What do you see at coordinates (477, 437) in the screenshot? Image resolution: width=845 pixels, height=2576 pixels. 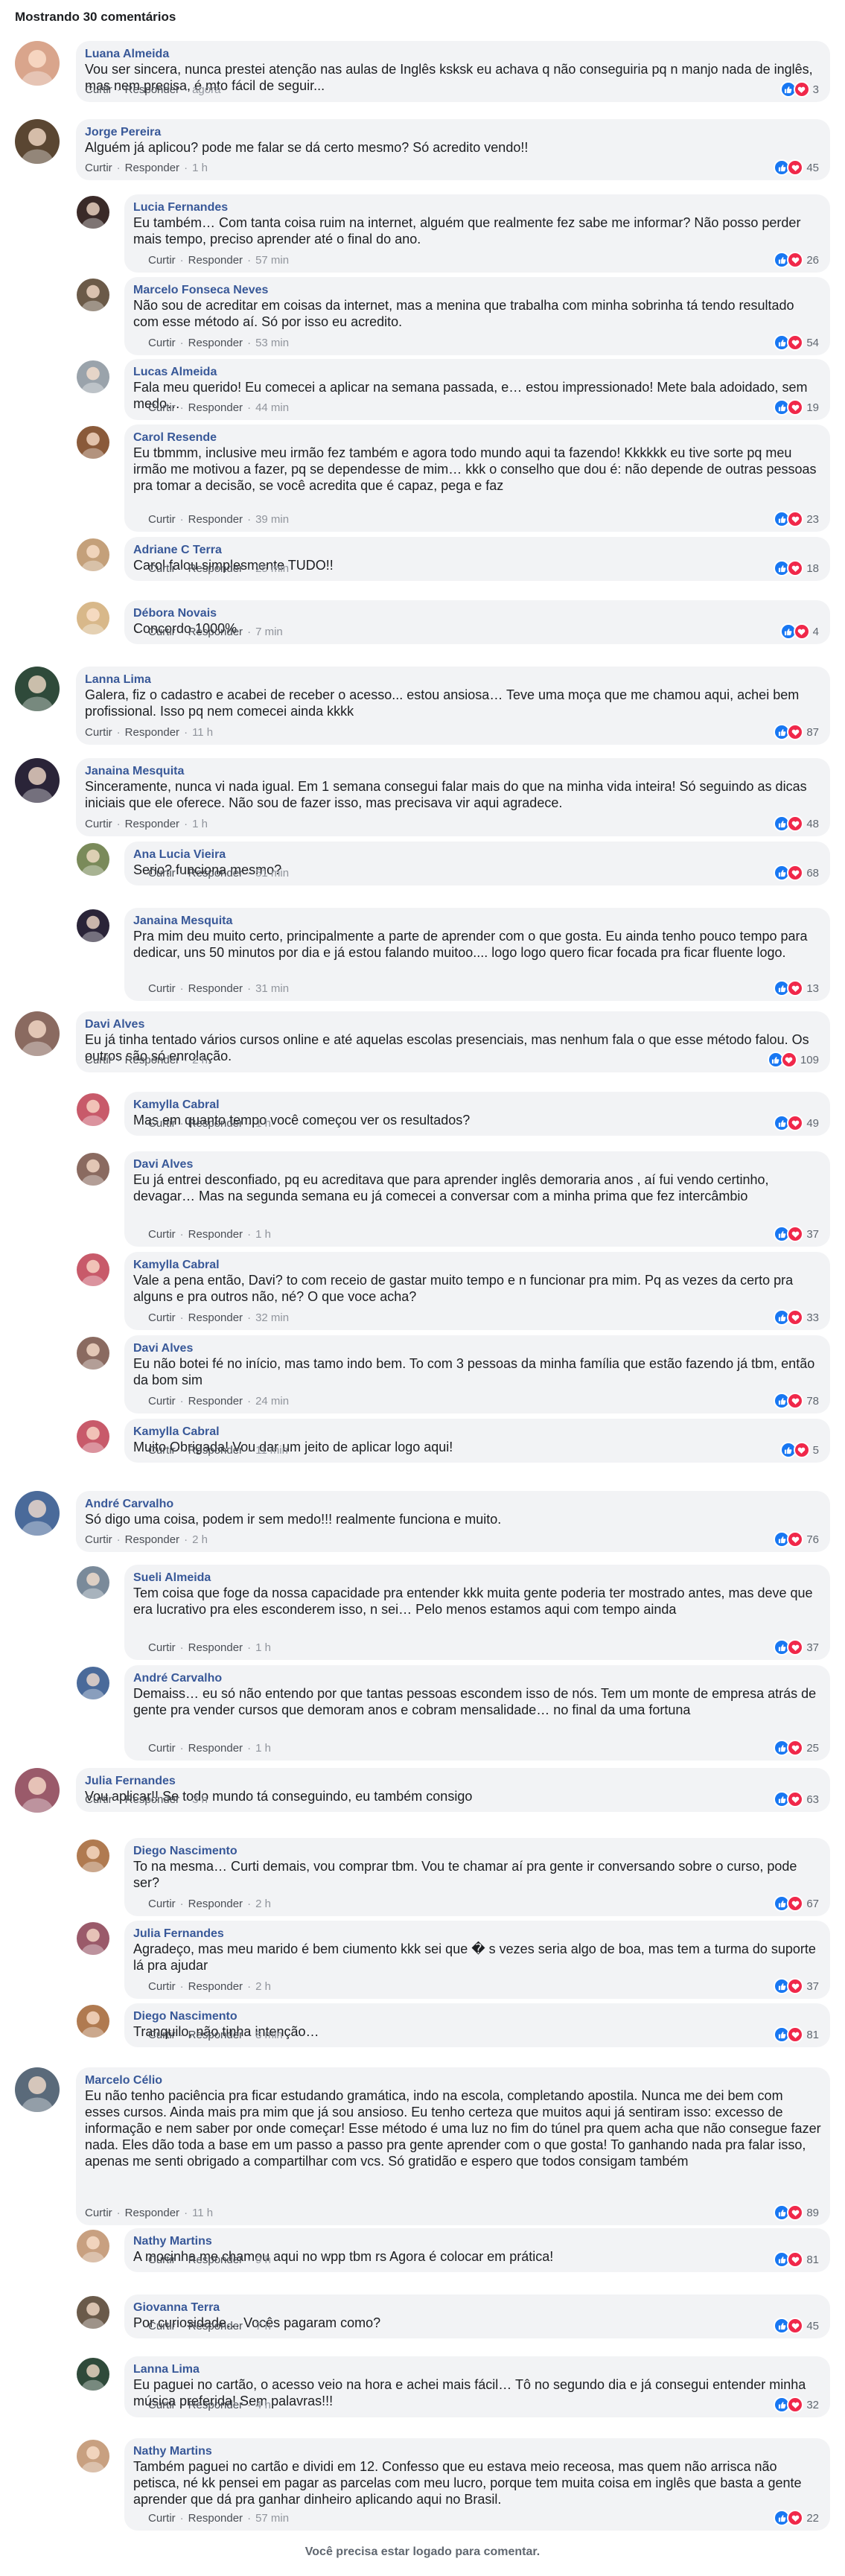 I see `author-name: Carol Resende` at bounding box center [477, 437].